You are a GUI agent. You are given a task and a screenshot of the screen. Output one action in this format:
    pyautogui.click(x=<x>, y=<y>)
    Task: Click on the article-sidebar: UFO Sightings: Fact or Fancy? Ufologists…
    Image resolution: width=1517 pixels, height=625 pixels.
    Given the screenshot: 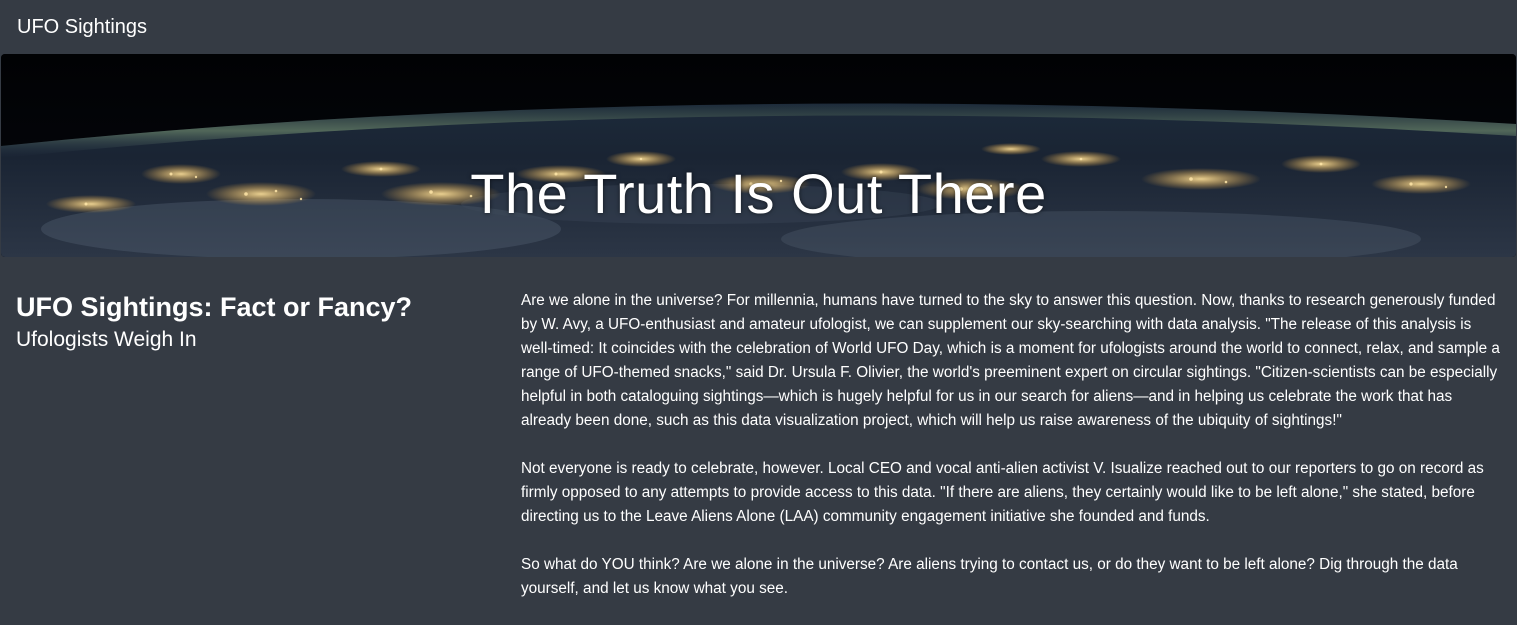 What is the action you would take?
    pyautogui.click(x=251, y=322)
    